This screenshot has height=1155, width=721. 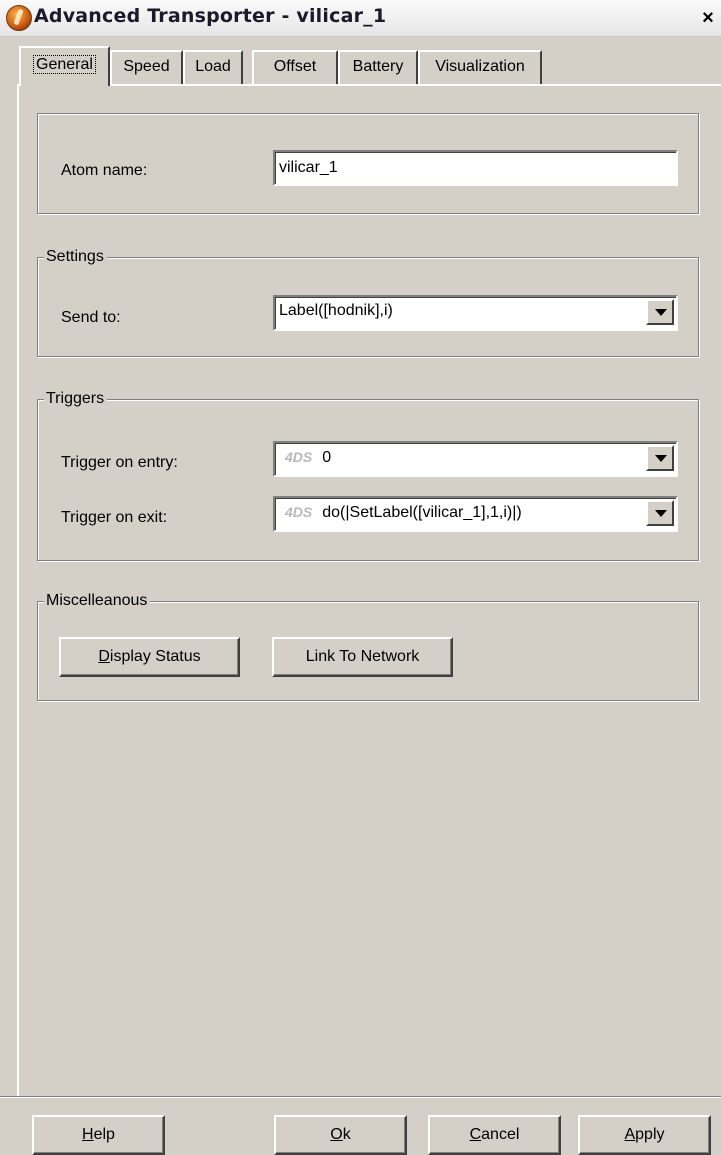 I want to click on tab-offset: Offset, so click(x=295, y=67).